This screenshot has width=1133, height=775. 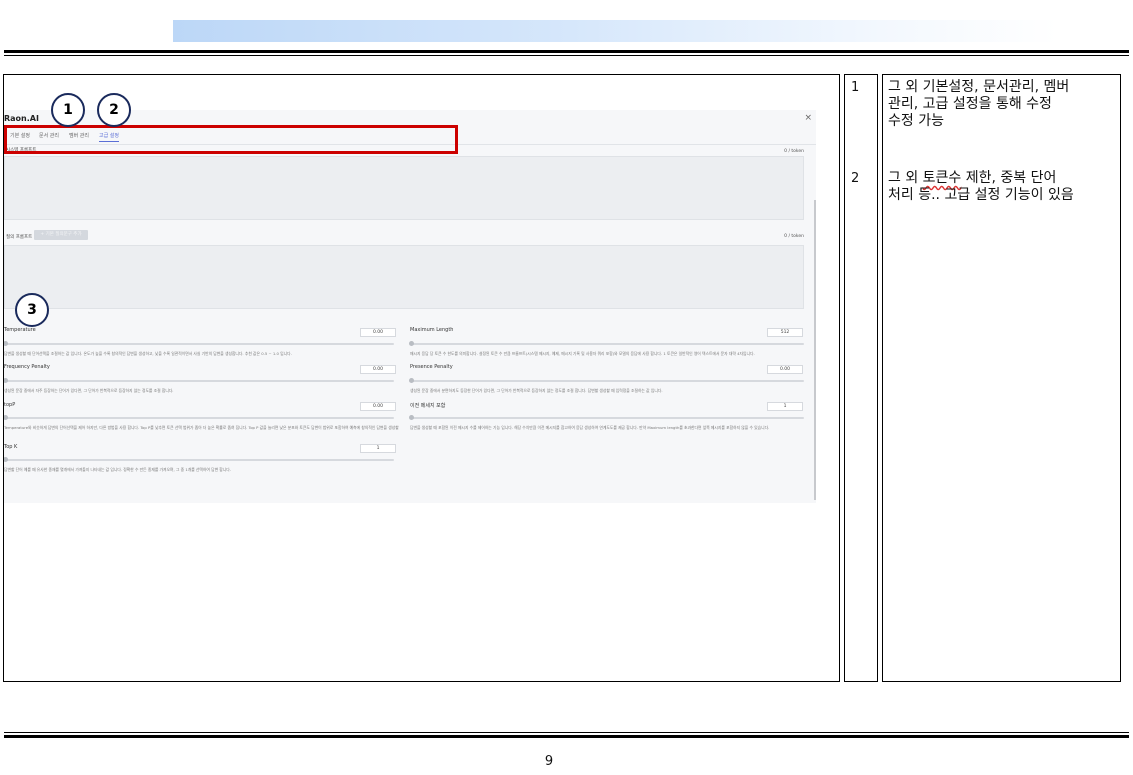 What do you see at coordinates (785, 332) in the screenshot?
I see `param-input-maximum-length: 512` at bounding box center [785, 332].